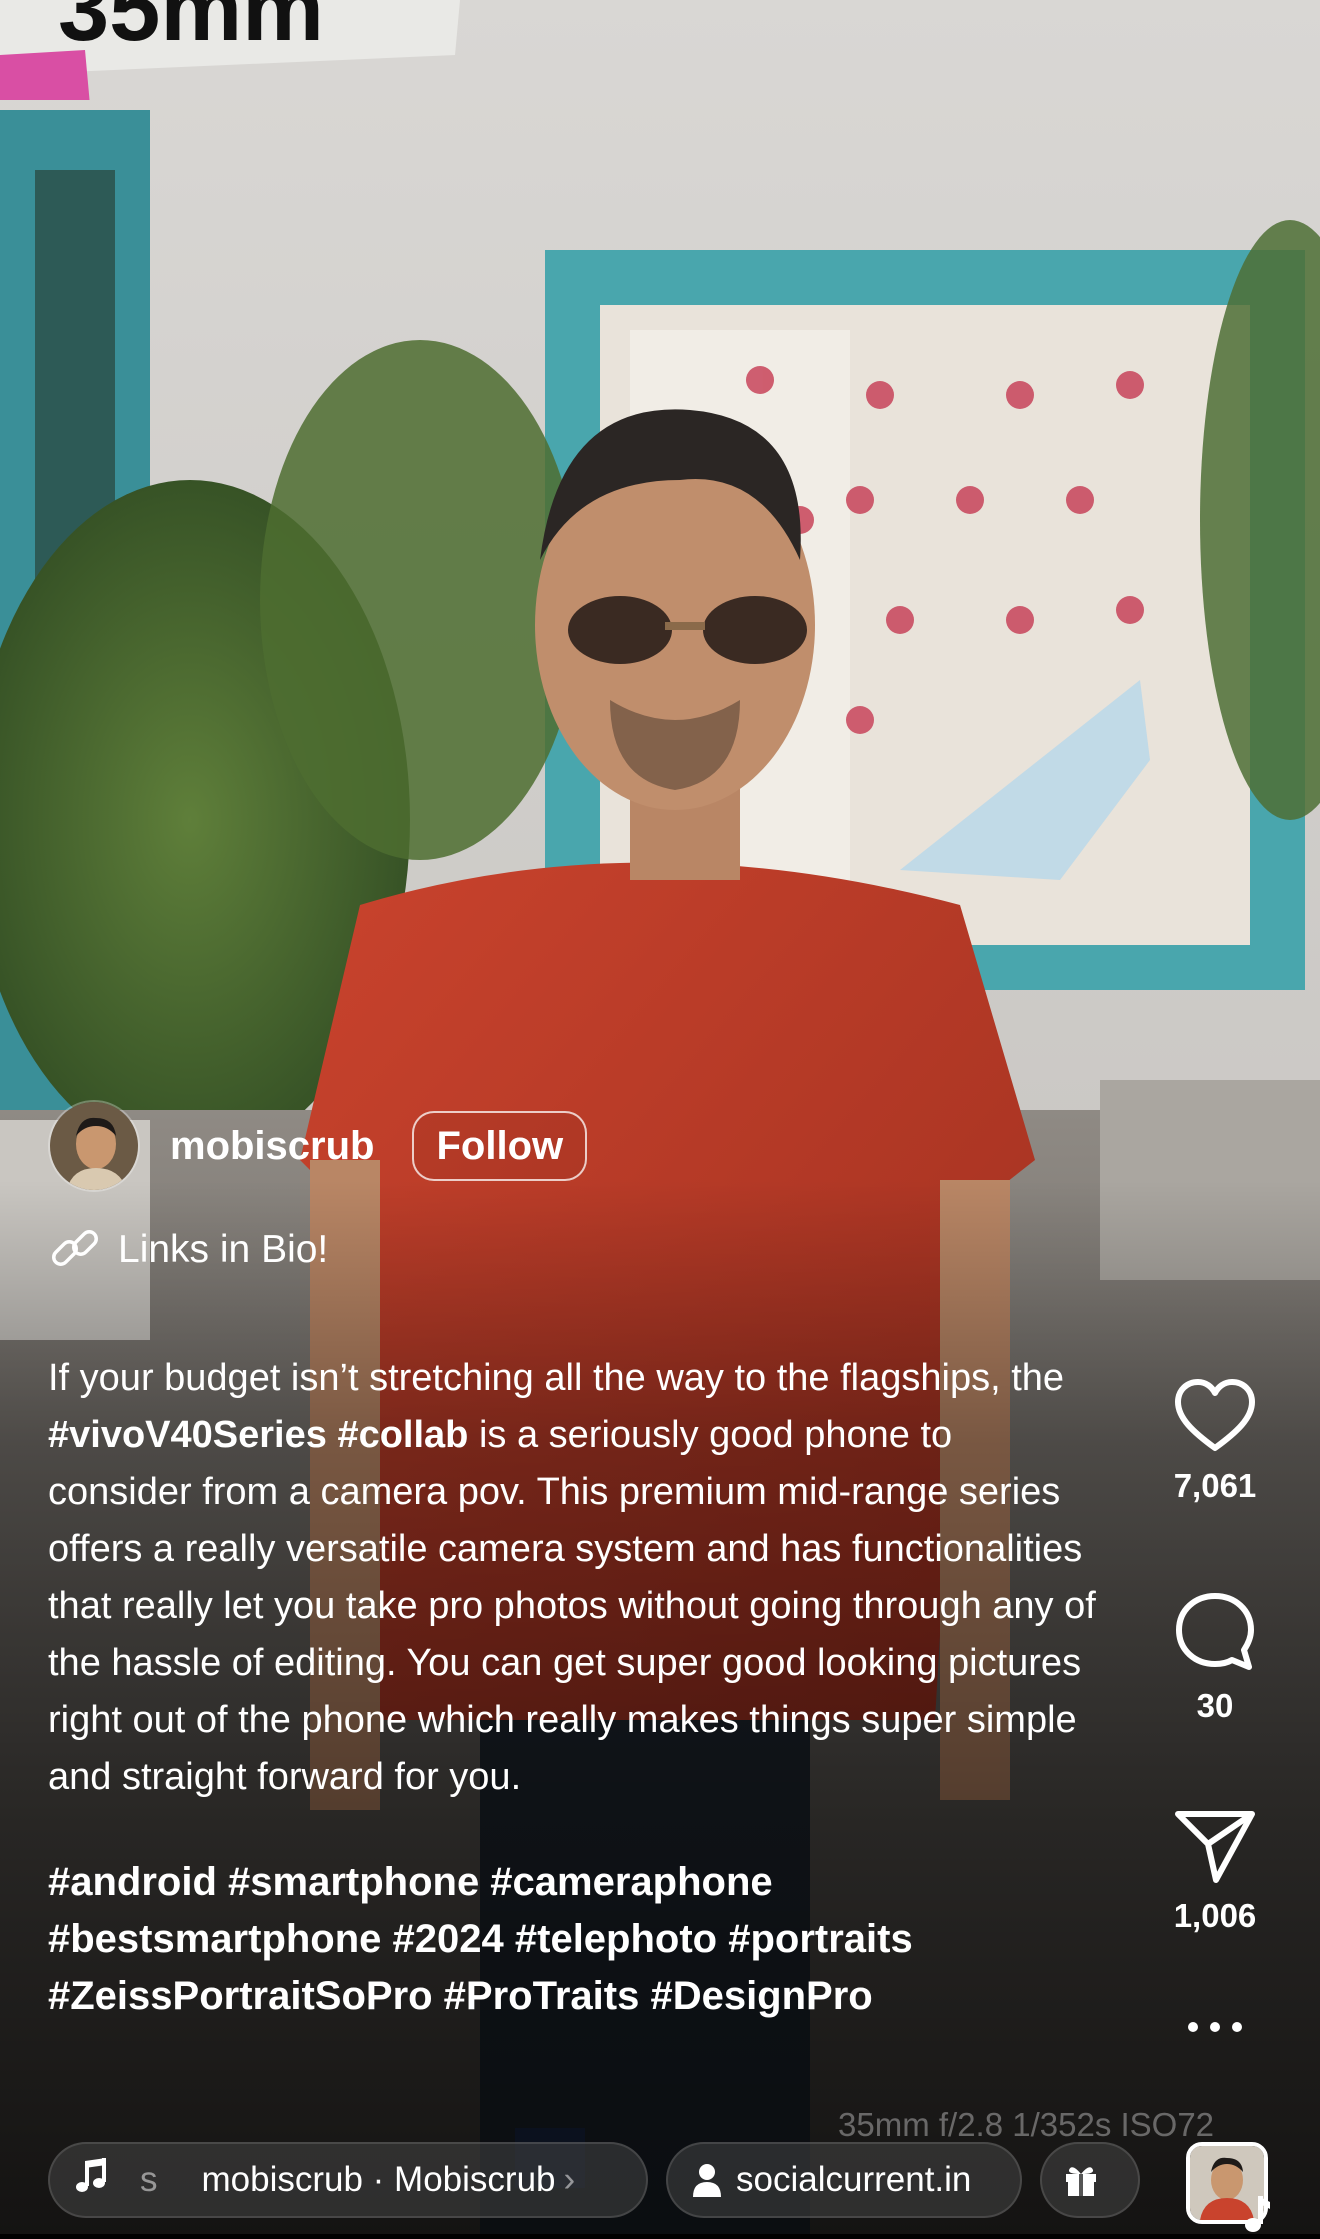  I want to click on comment-icon, so click(1215, 1634).